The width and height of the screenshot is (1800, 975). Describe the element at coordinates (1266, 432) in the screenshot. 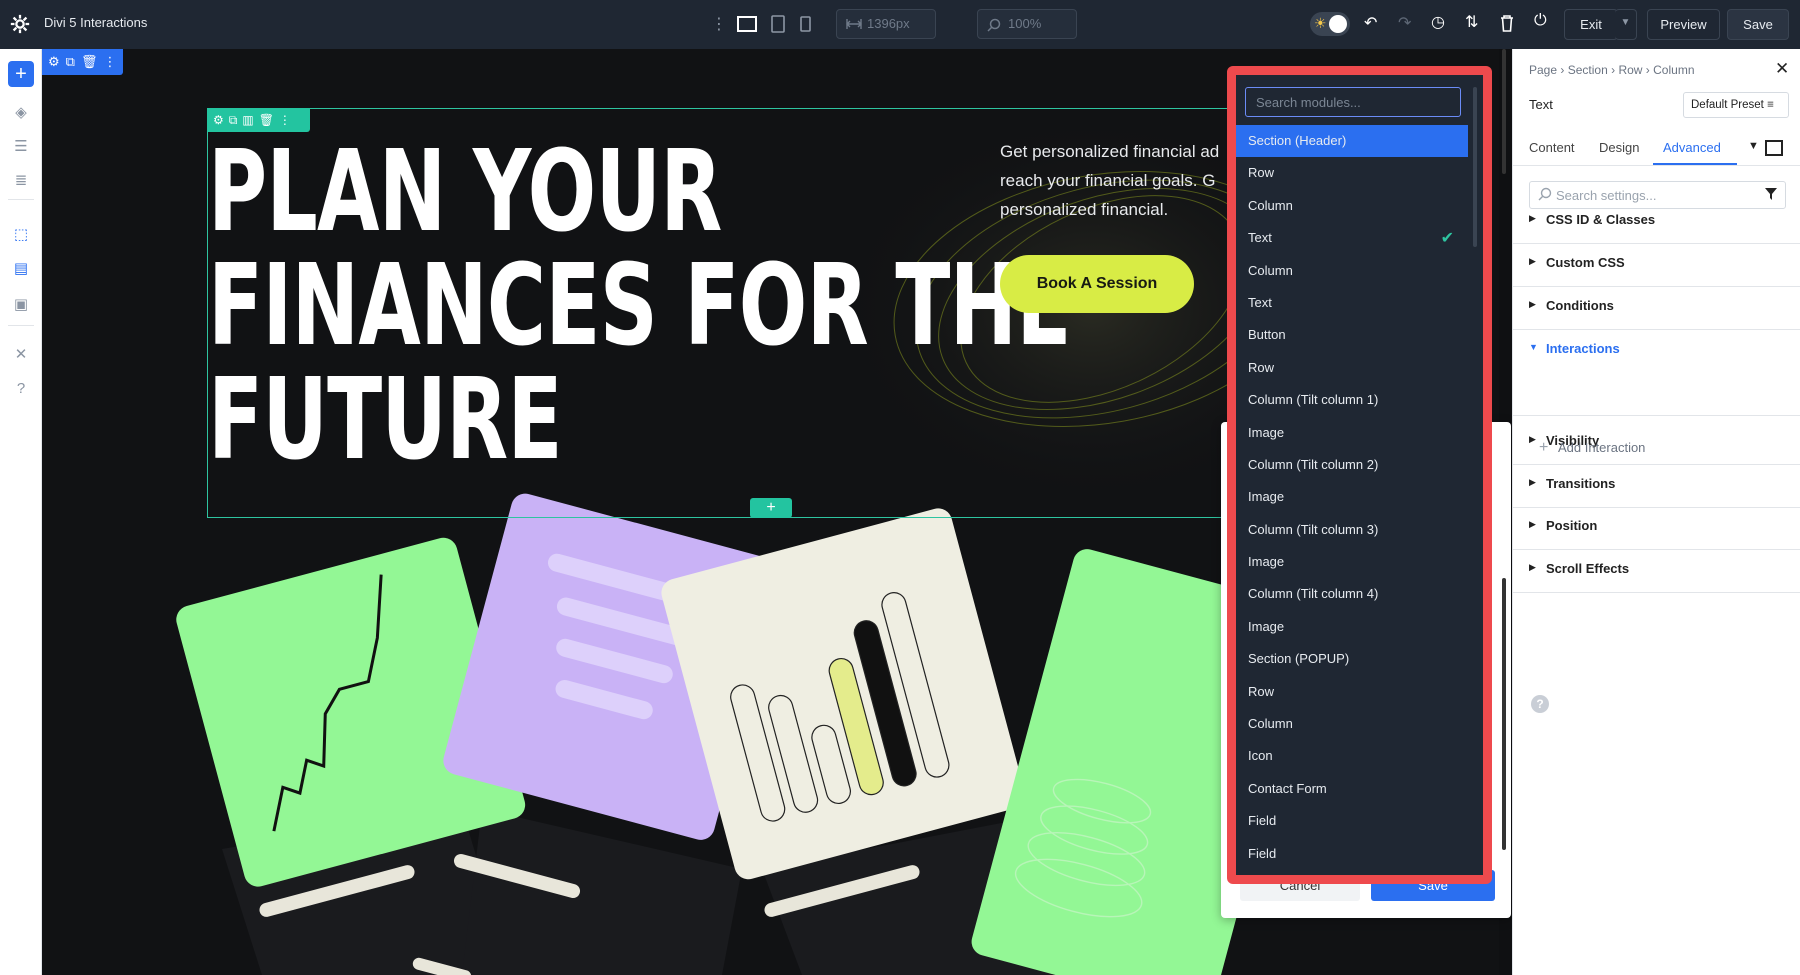

I see `module-option-label: Image` at that location.